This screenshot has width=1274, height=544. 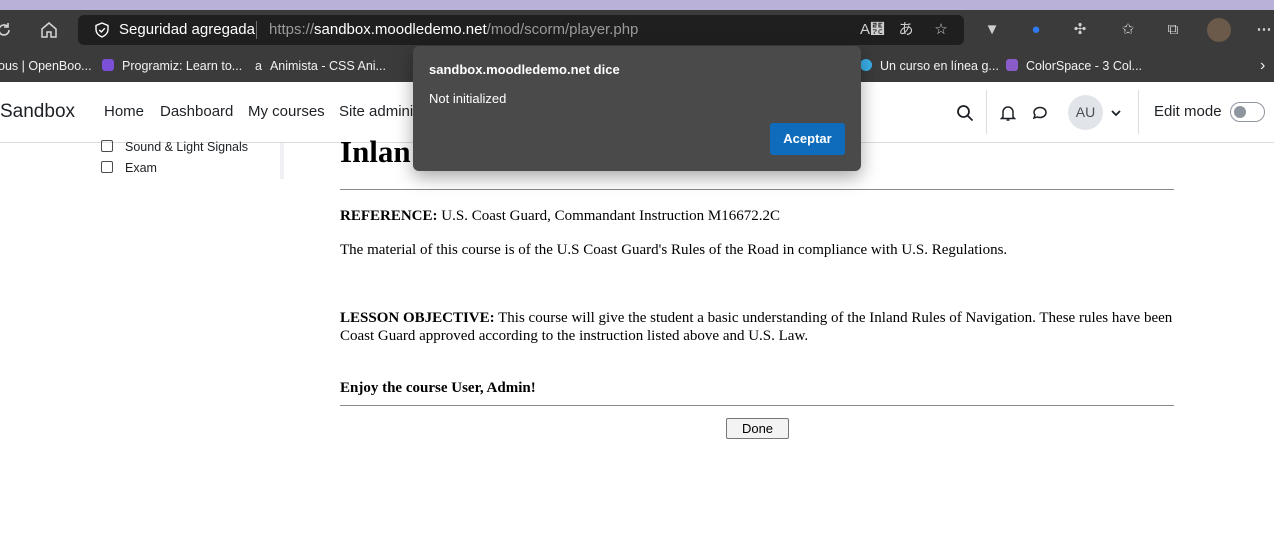 What do you see at coordinates (906, 30) in the screenshot?
I see `translate-icon: あ` at bounding box center [906, 30].